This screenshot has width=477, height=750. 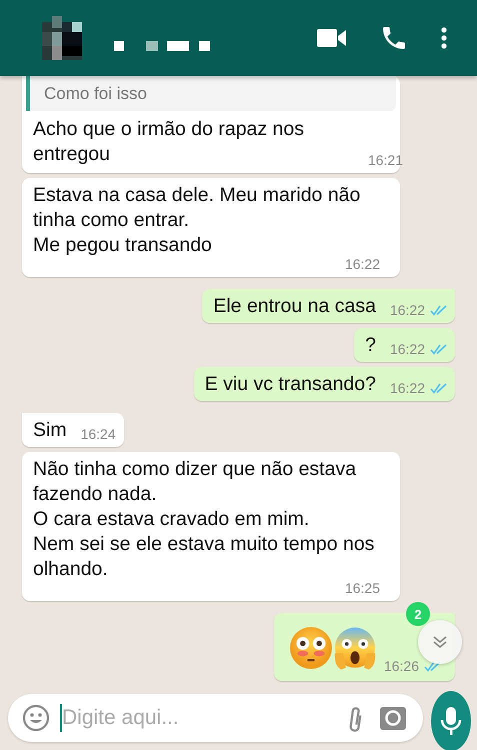 I want to click on message-text: Acho que o irmão do rapaz nos entregou, so click(x=169, y=142).